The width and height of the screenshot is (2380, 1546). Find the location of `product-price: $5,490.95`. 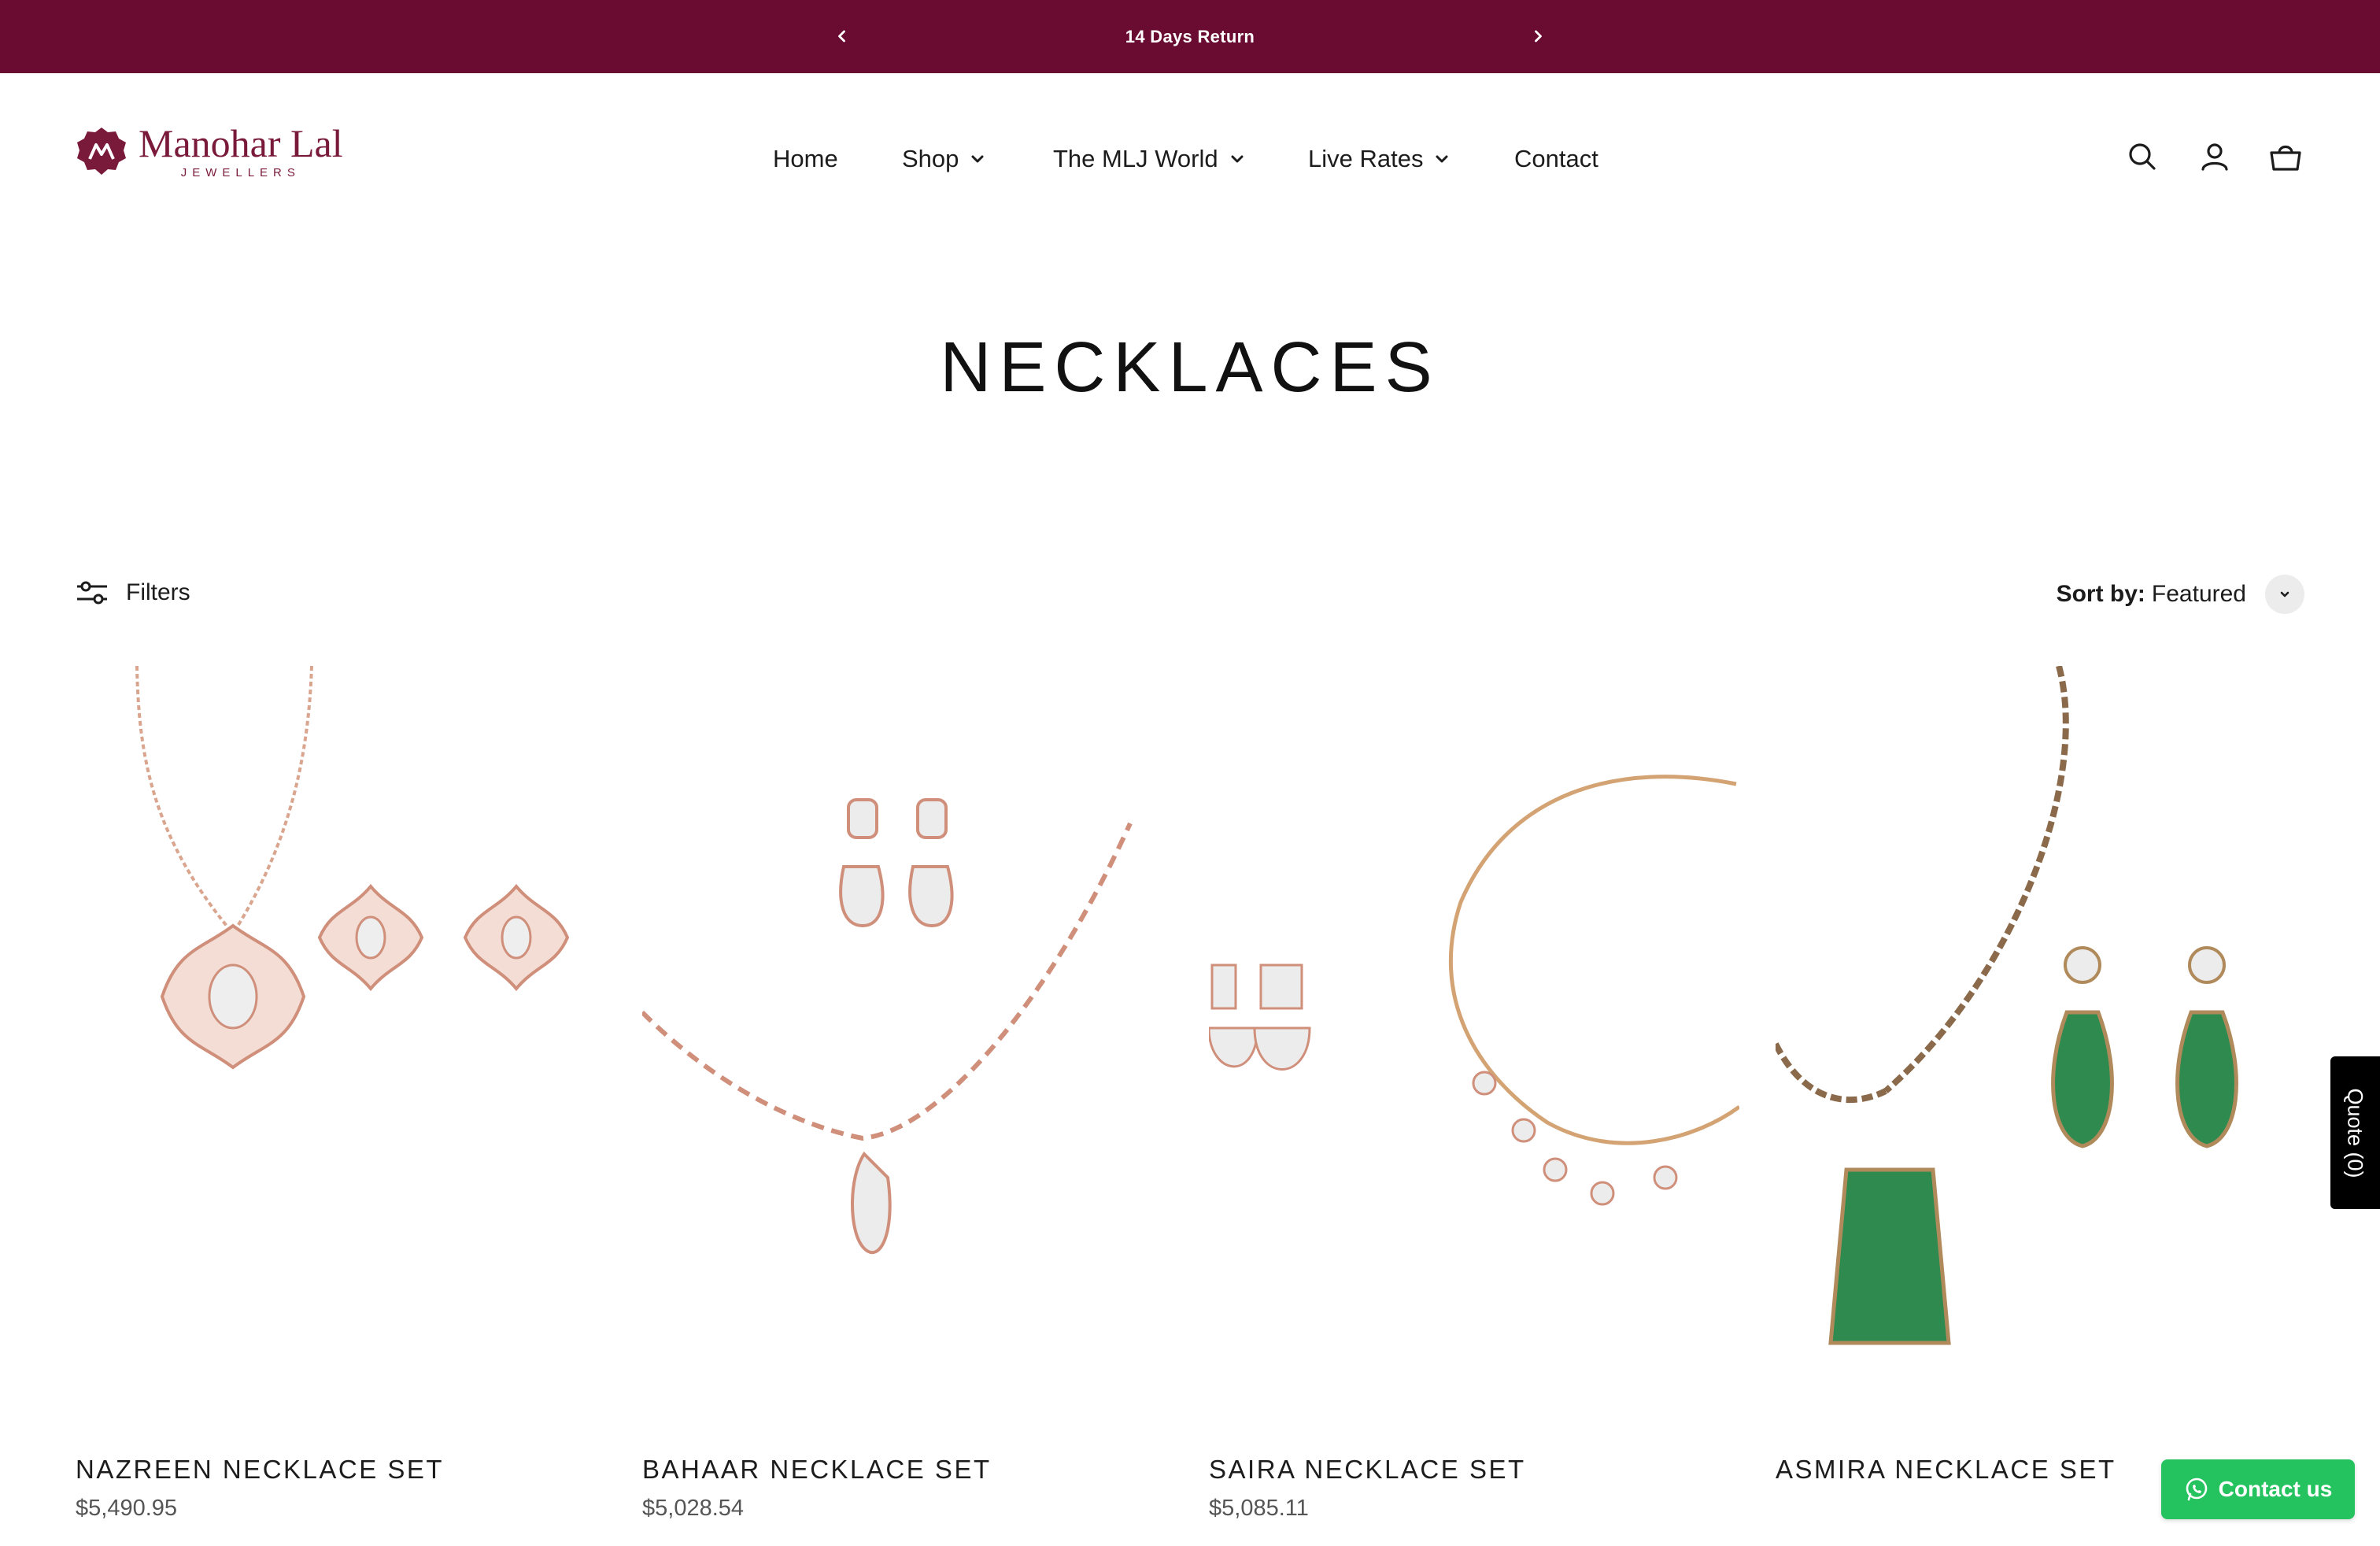

product-price: $5,490.95 is located at coordinates (127, 1509).